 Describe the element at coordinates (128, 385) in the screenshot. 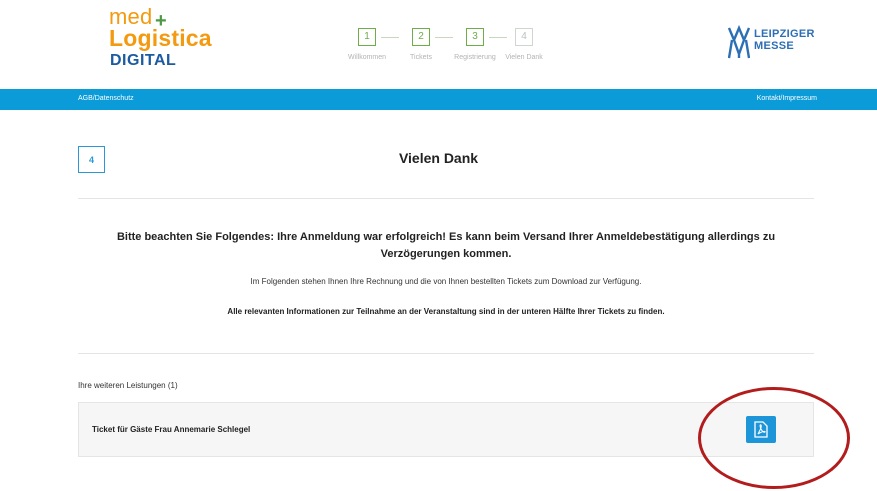

I see `services-heading: Ihre weiteren Leistungen (1)` at that location.